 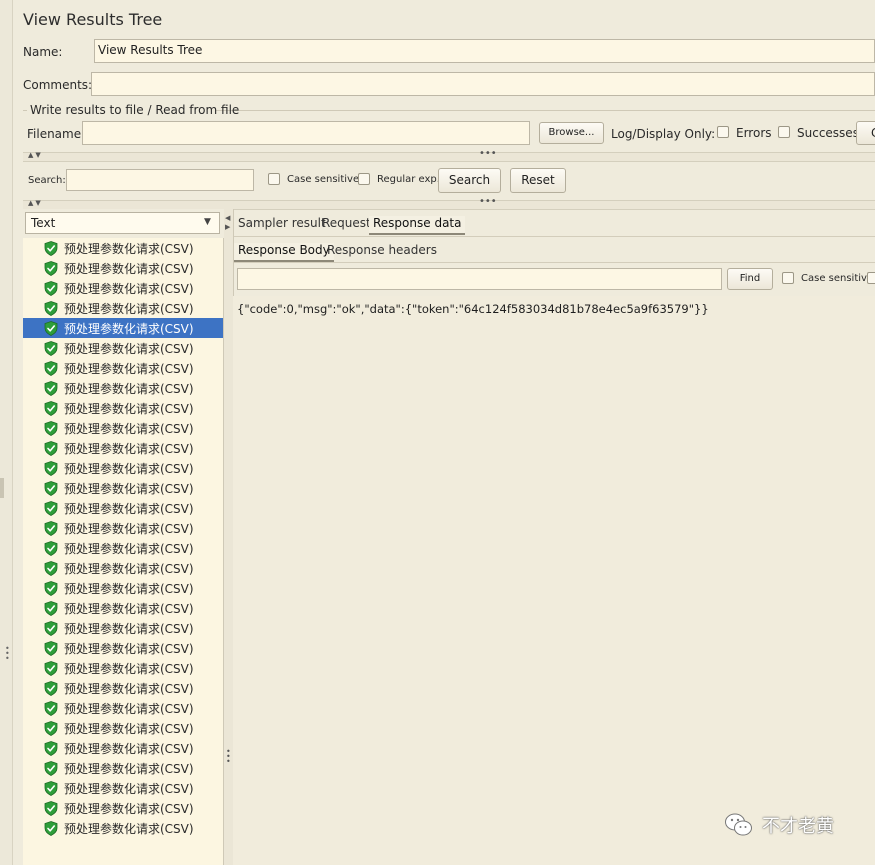 What do you see at coordinates (346, 223) in the screenshot?
I see `tab-request: Request` at bounding box center [346, 223].